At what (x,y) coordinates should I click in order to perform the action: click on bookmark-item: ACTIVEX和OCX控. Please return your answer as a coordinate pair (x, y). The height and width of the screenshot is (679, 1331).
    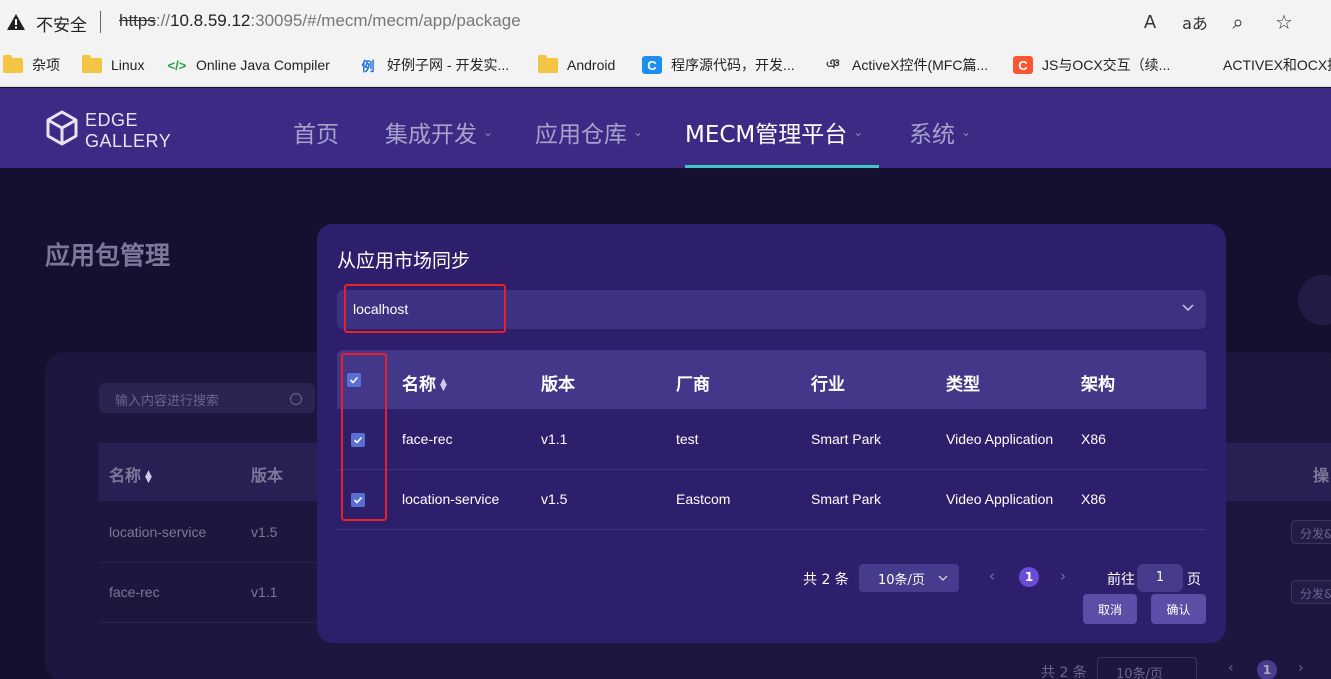
    Looking at the image, I should click on (1262, 65).